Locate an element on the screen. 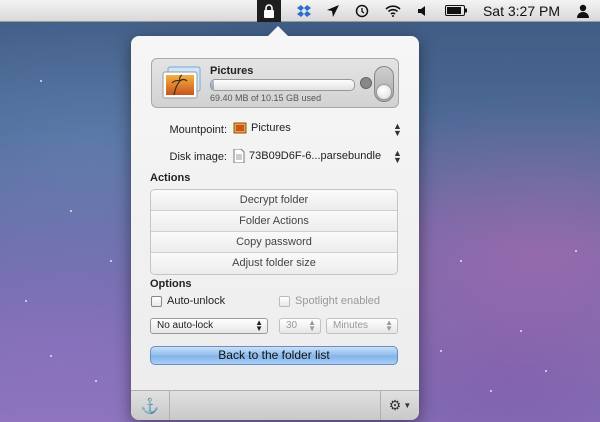  pictures-folder-icon is located at coordinates (182, 83).